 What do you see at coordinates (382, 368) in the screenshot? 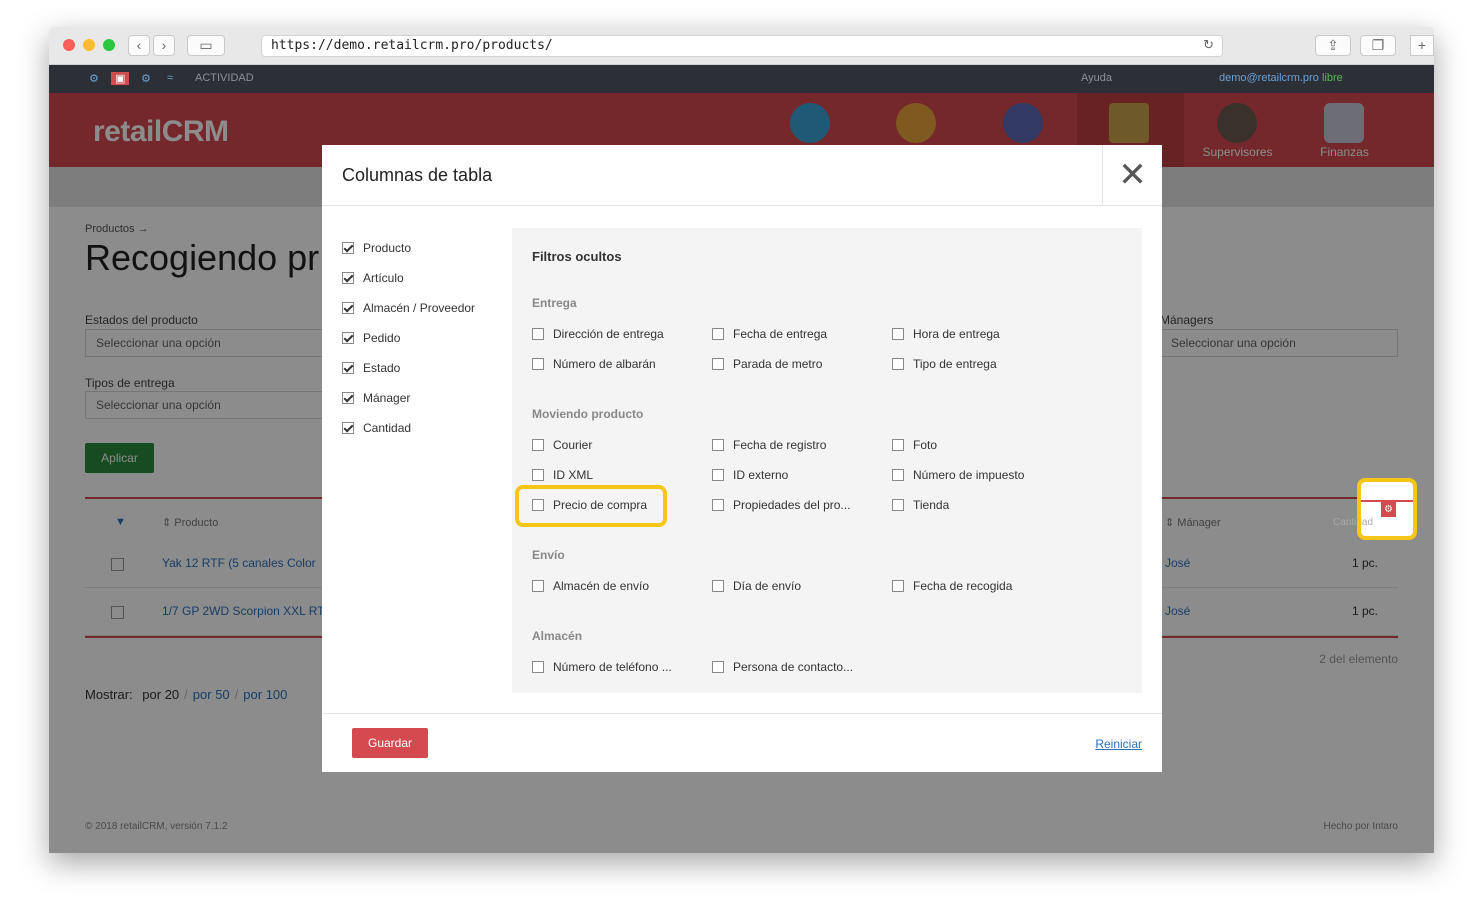
I see `column-label: Estado` at bounding box center [382, 368].